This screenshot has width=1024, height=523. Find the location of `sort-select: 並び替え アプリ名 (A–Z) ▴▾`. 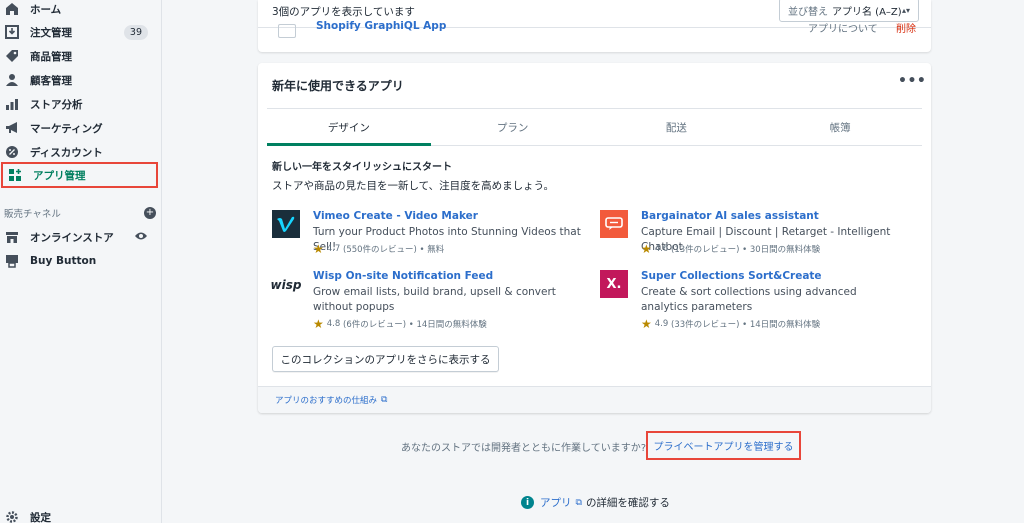

sort-select: 並び替え アプリ名 (A–Z) ▴▾ is located at coordinates (849, 11).